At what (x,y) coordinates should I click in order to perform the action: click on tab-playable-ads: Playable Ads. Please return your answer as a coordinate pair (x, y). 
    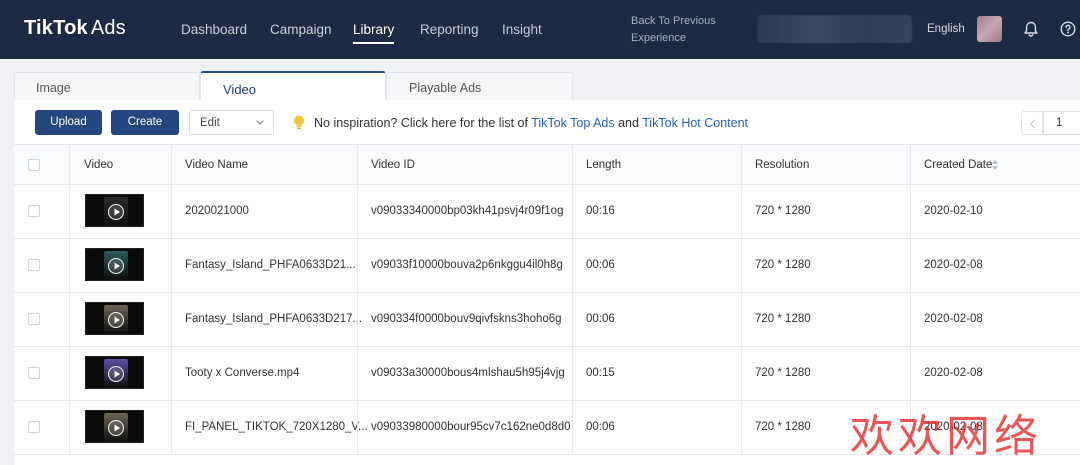
    Looking at the image, I should click on (479, 86).